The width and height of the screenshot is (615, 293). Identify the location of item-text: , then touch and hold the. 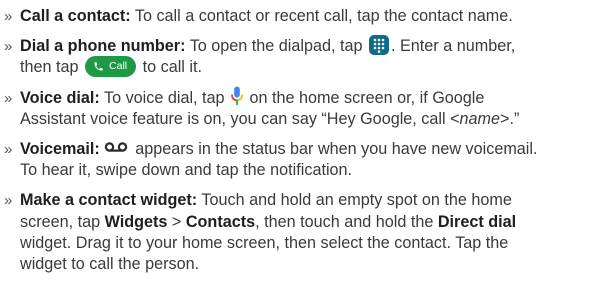
(346, 221).